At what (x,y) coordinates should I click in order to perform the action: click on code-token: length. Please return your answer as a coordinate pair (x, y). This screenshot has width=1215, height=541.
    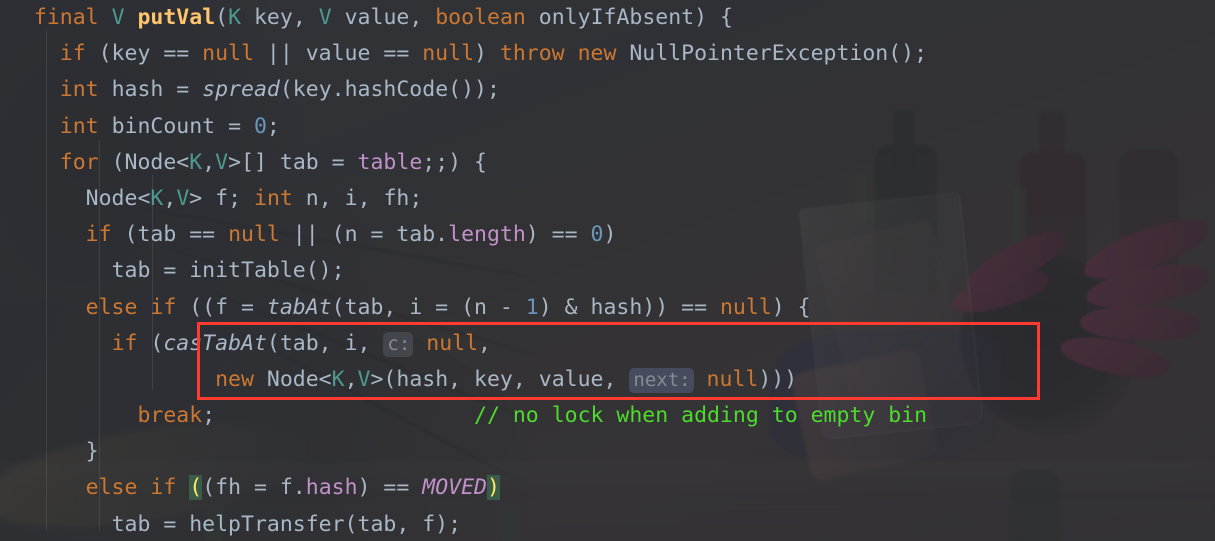
    Looking at the image, I should click on (487, 235).